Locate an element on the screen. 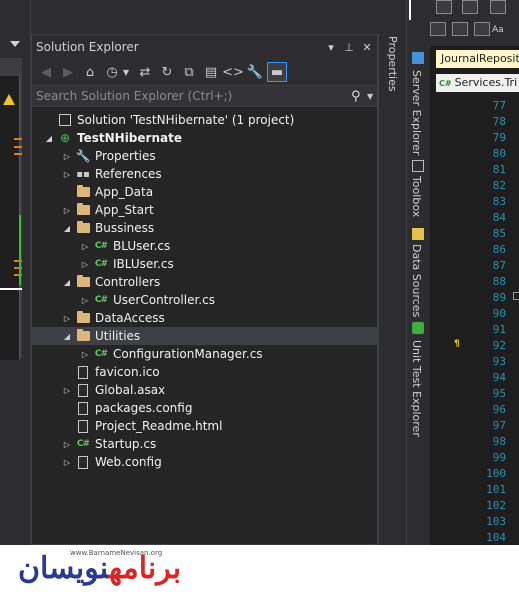 This screenshot has height=594, width=519. line-number: 99 is located at coordinates (499, 457).